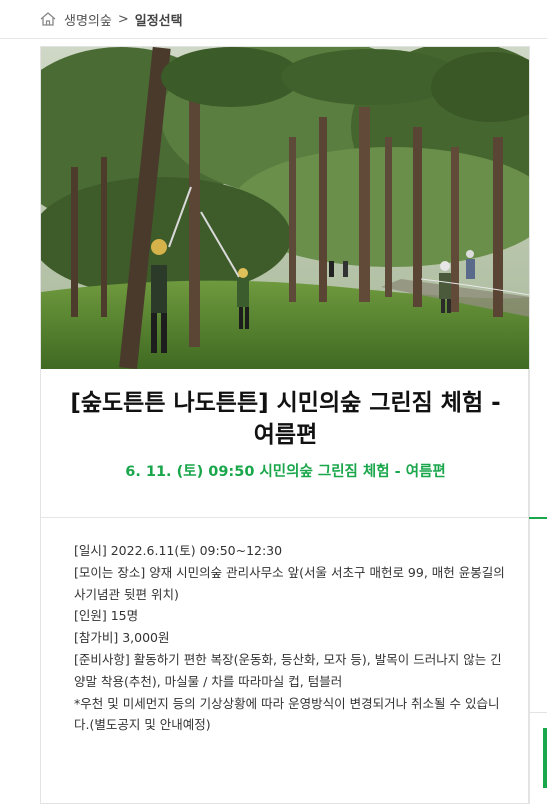 The width and height of the screenshot is (547, 811). Describe the element at coordinates (538, 518) in the screenshot. I see `side-panel-accent` at that location.